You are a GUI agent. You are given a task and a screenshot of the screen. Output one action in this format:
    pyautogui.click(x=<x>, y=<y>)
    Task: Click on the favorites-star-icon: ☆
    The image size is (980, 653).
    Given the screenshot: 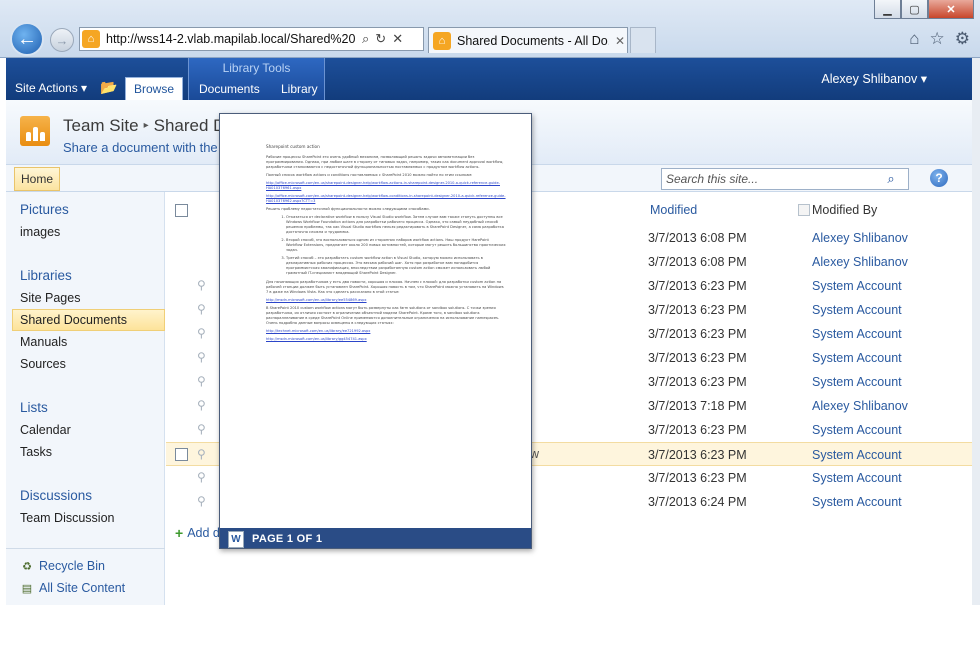 What is the action you would take?
    pyautogui.click(x=937, y=39)
    